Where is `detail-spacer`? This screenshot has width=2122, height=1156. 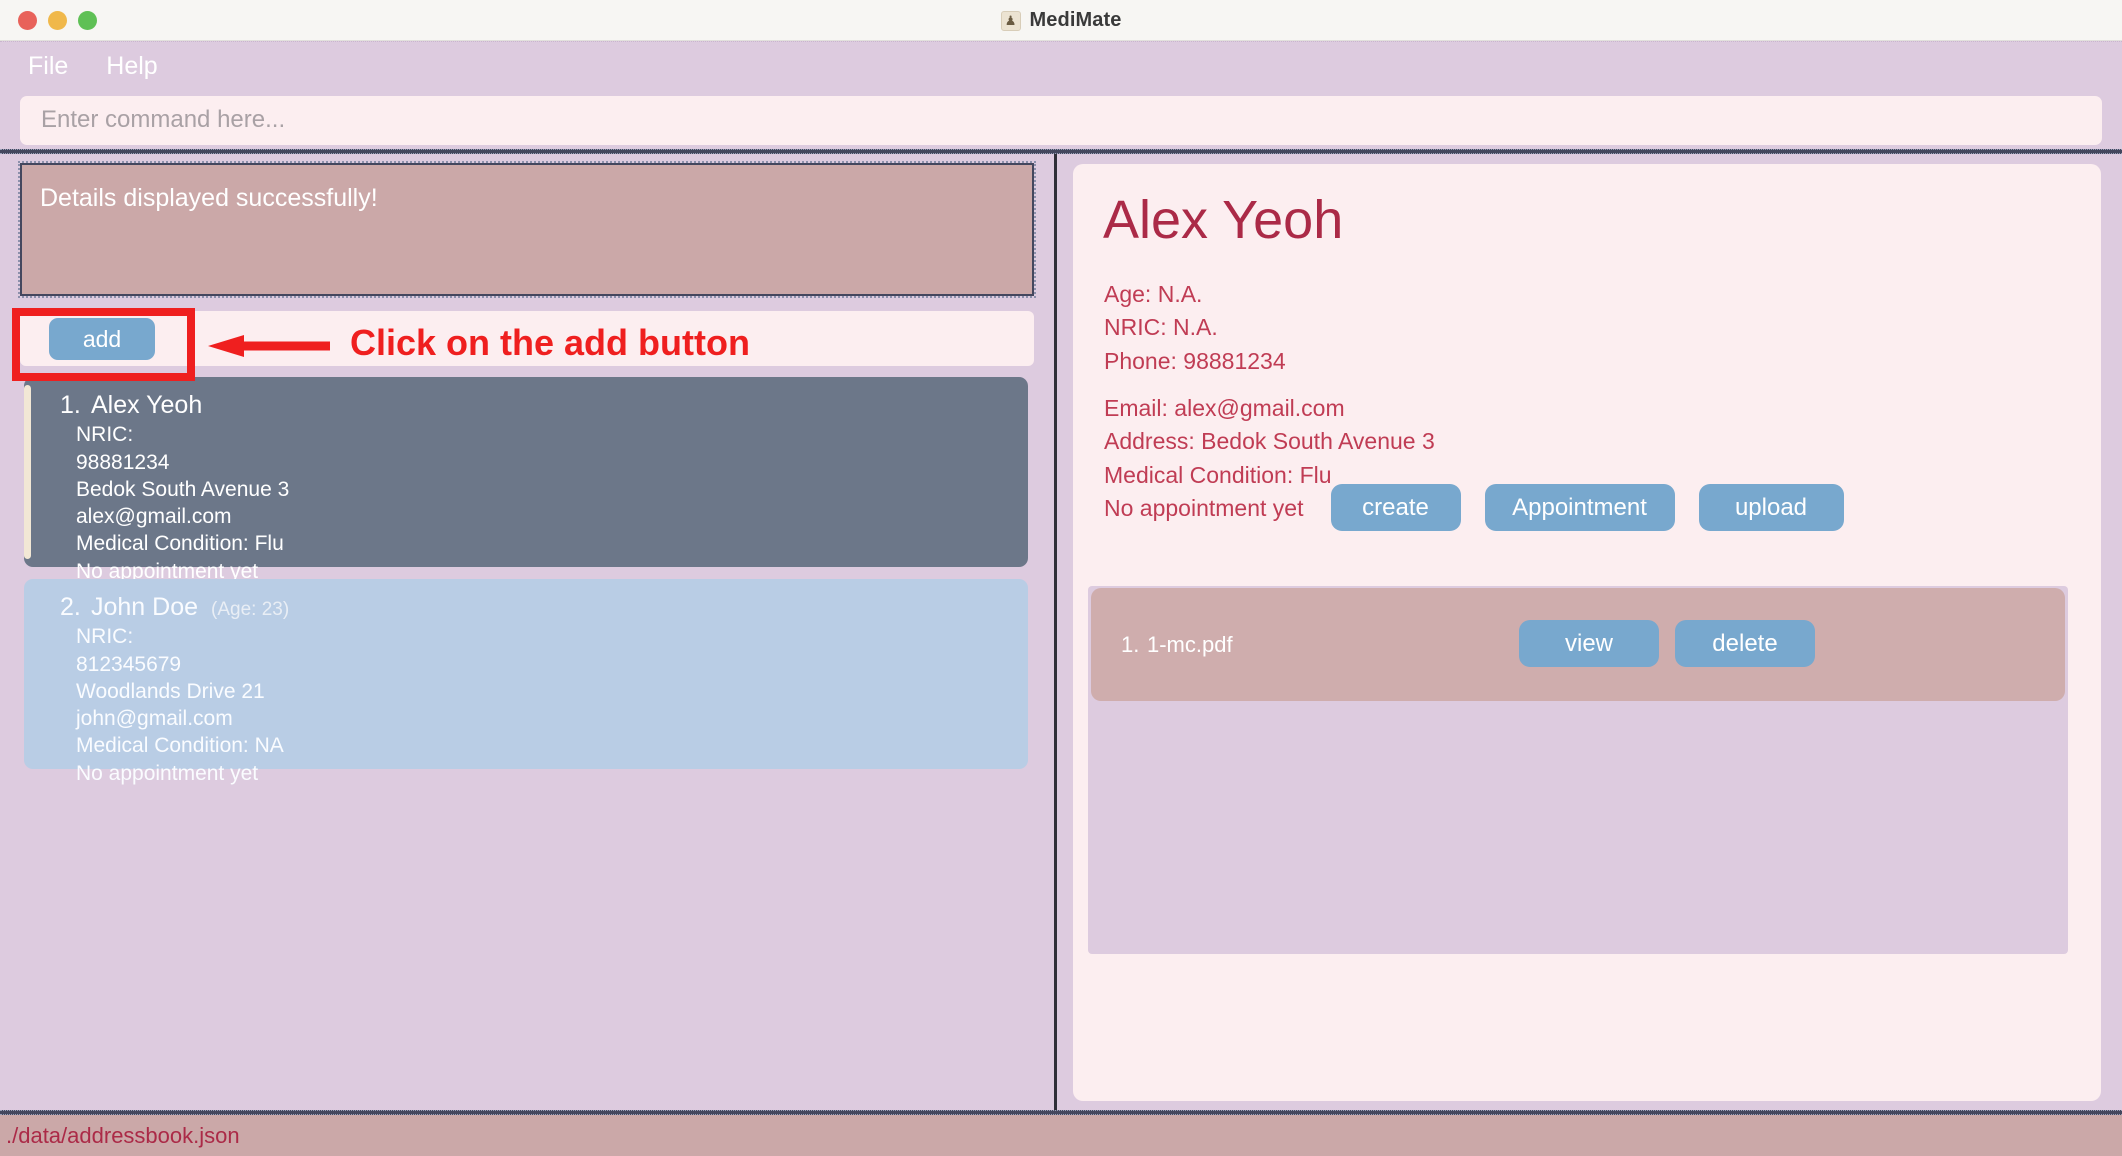 detail-spacer is located at coordinates (1269, 385).